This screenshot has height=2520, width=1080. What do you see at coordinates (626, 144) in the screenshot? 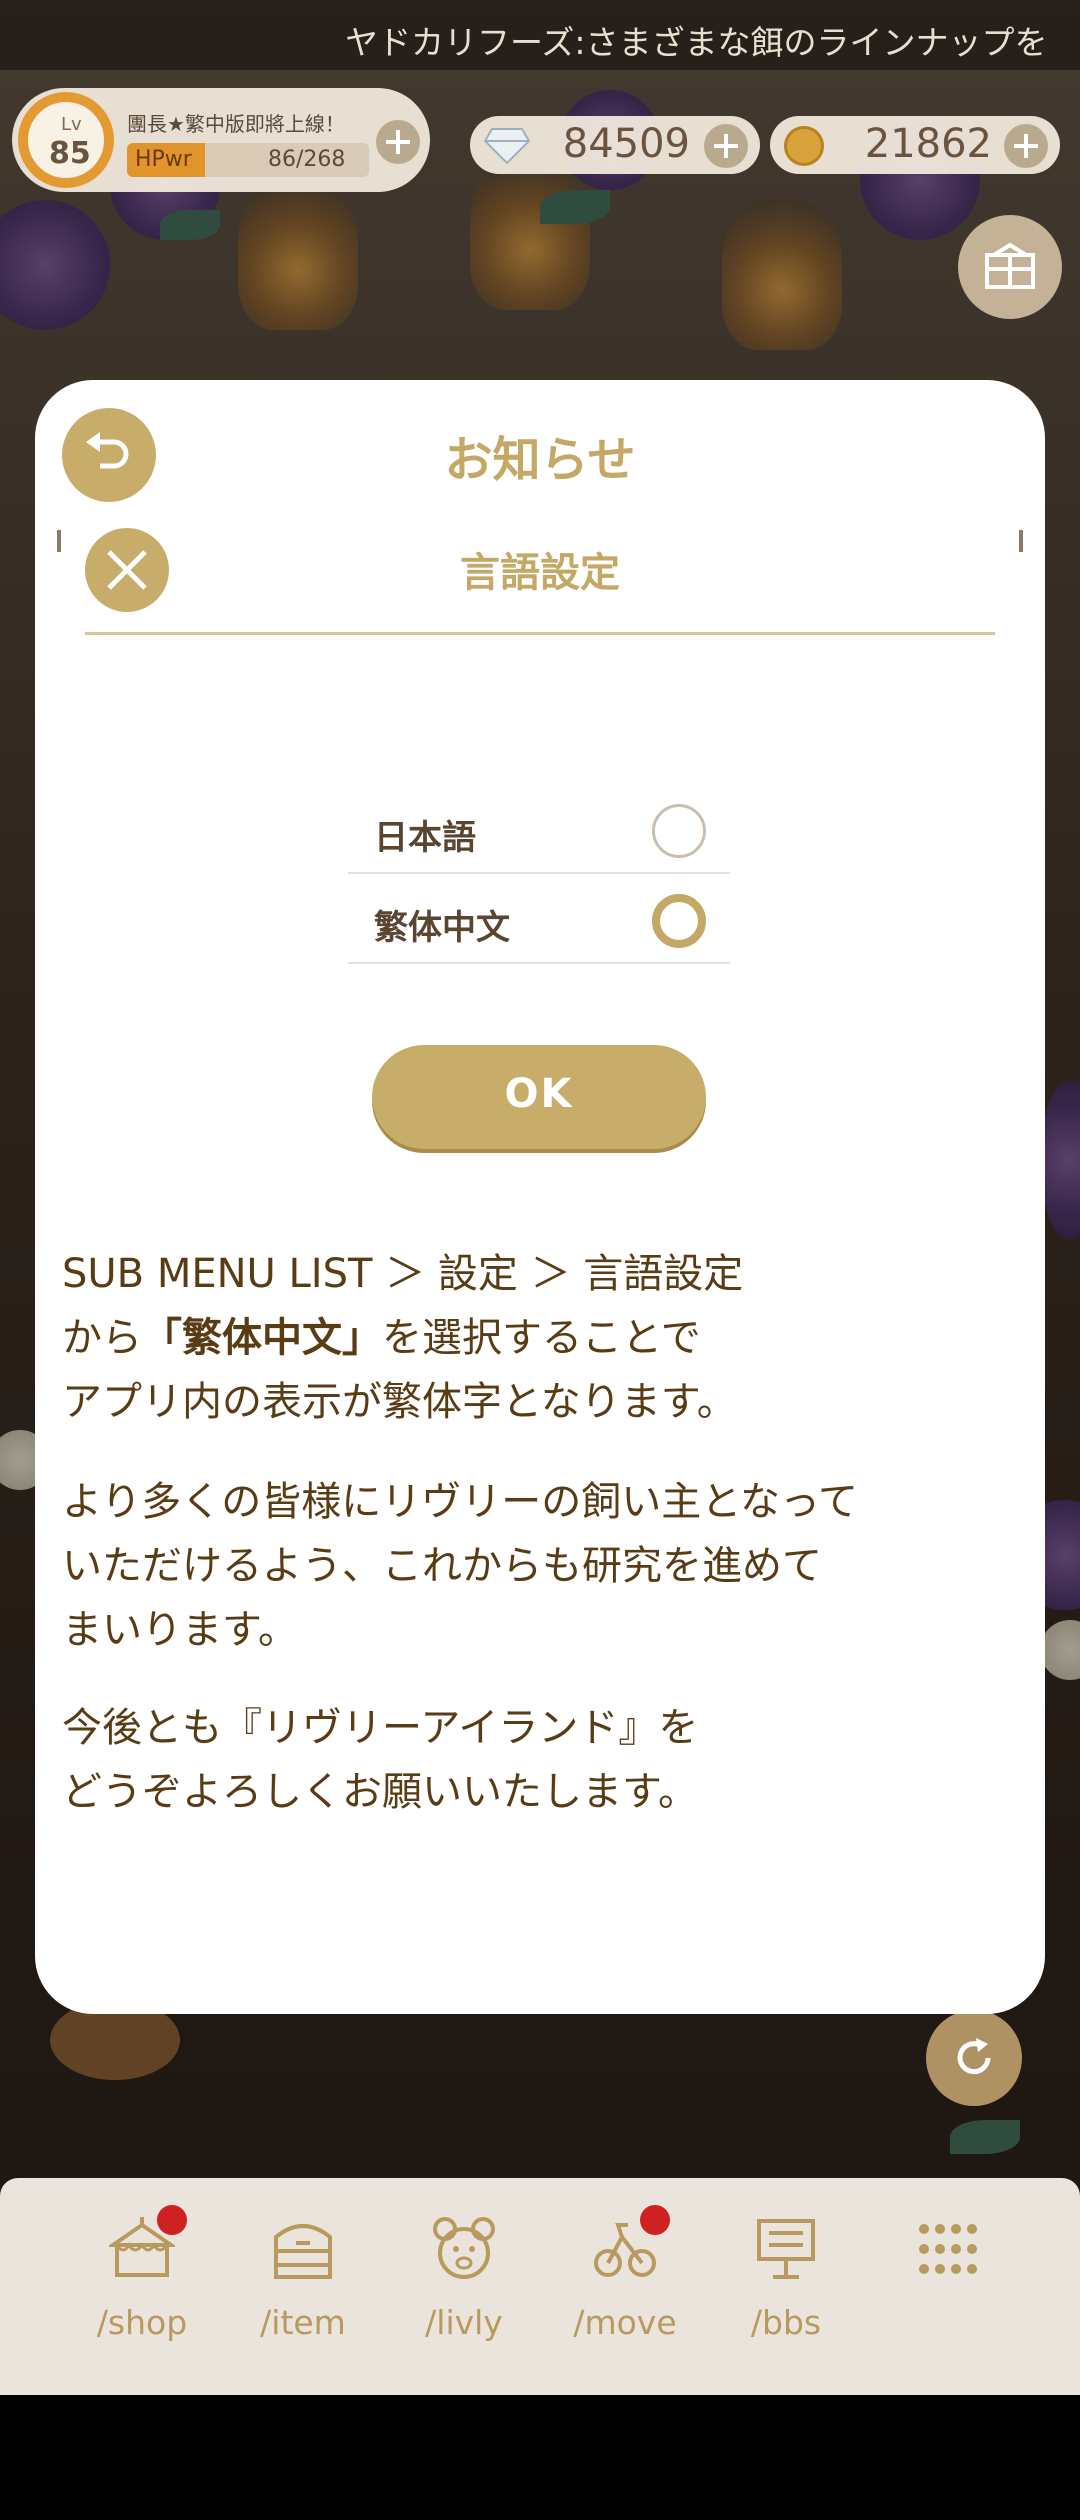
I see `gems-value: 84509` at bounding box center [626, 144].